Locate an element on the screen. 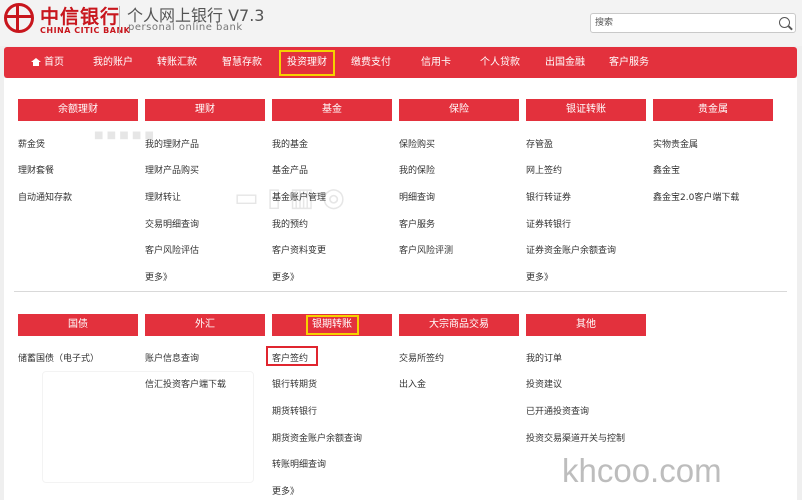  cat-highlight is located at coordinates (332, 325).